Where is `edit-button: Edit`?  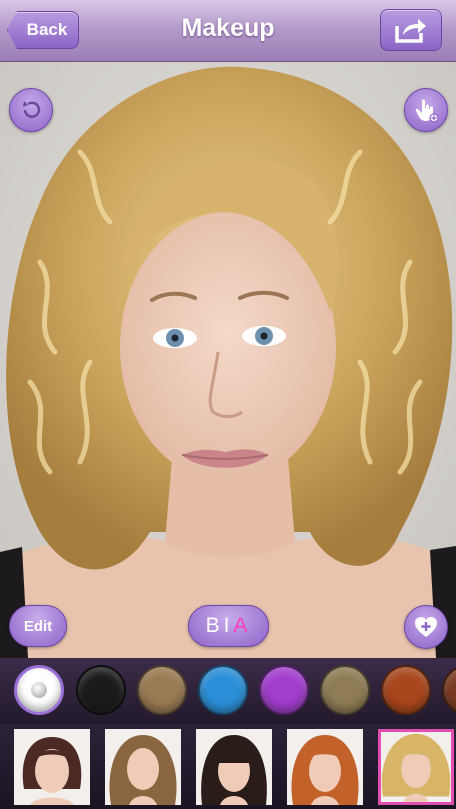
edit-button: Edit is located at coordinates (38, 626).